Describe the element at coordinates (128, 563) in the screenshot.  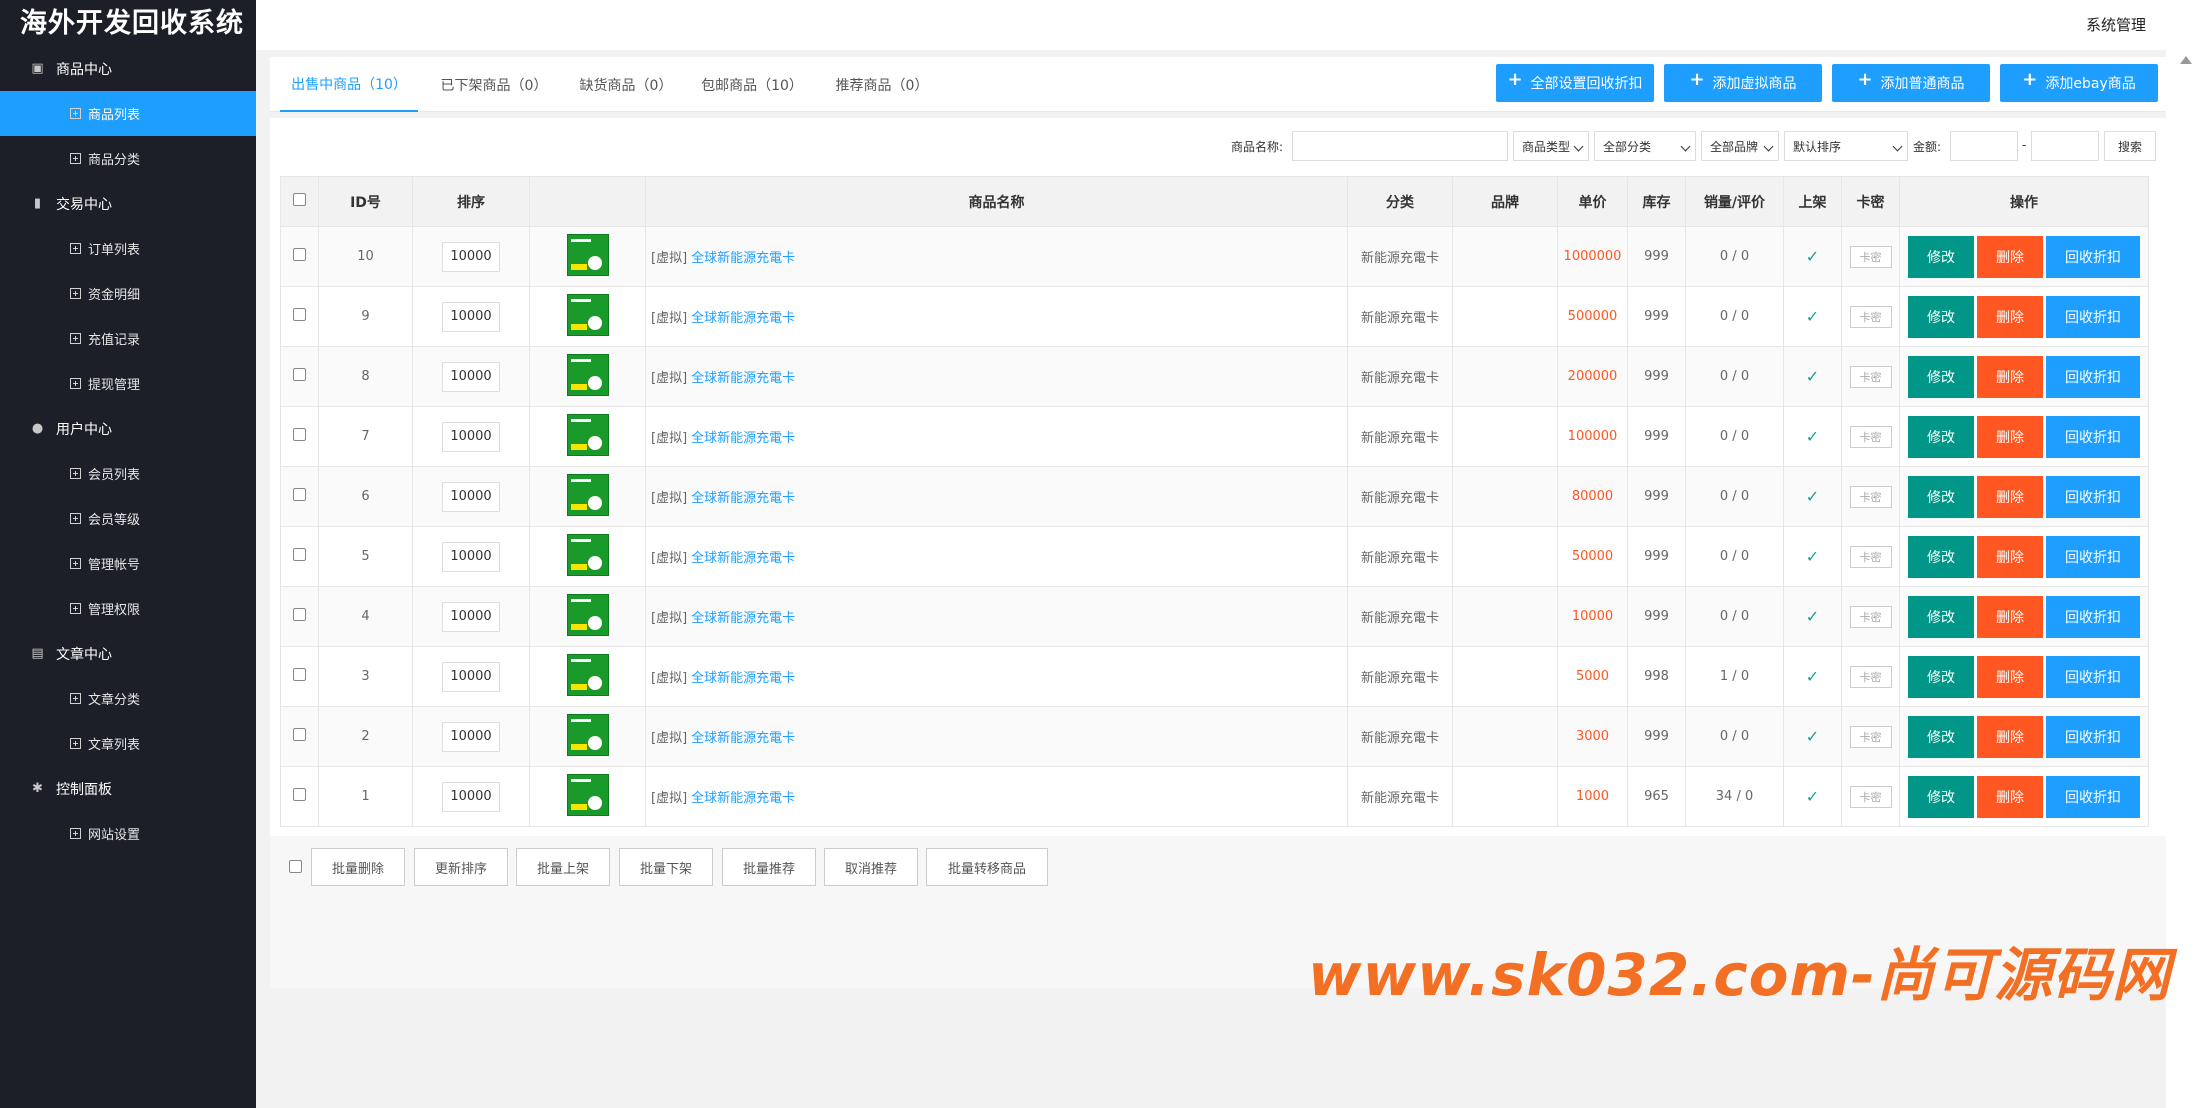
I see `sidebar-item: 管理帐号` at that location.